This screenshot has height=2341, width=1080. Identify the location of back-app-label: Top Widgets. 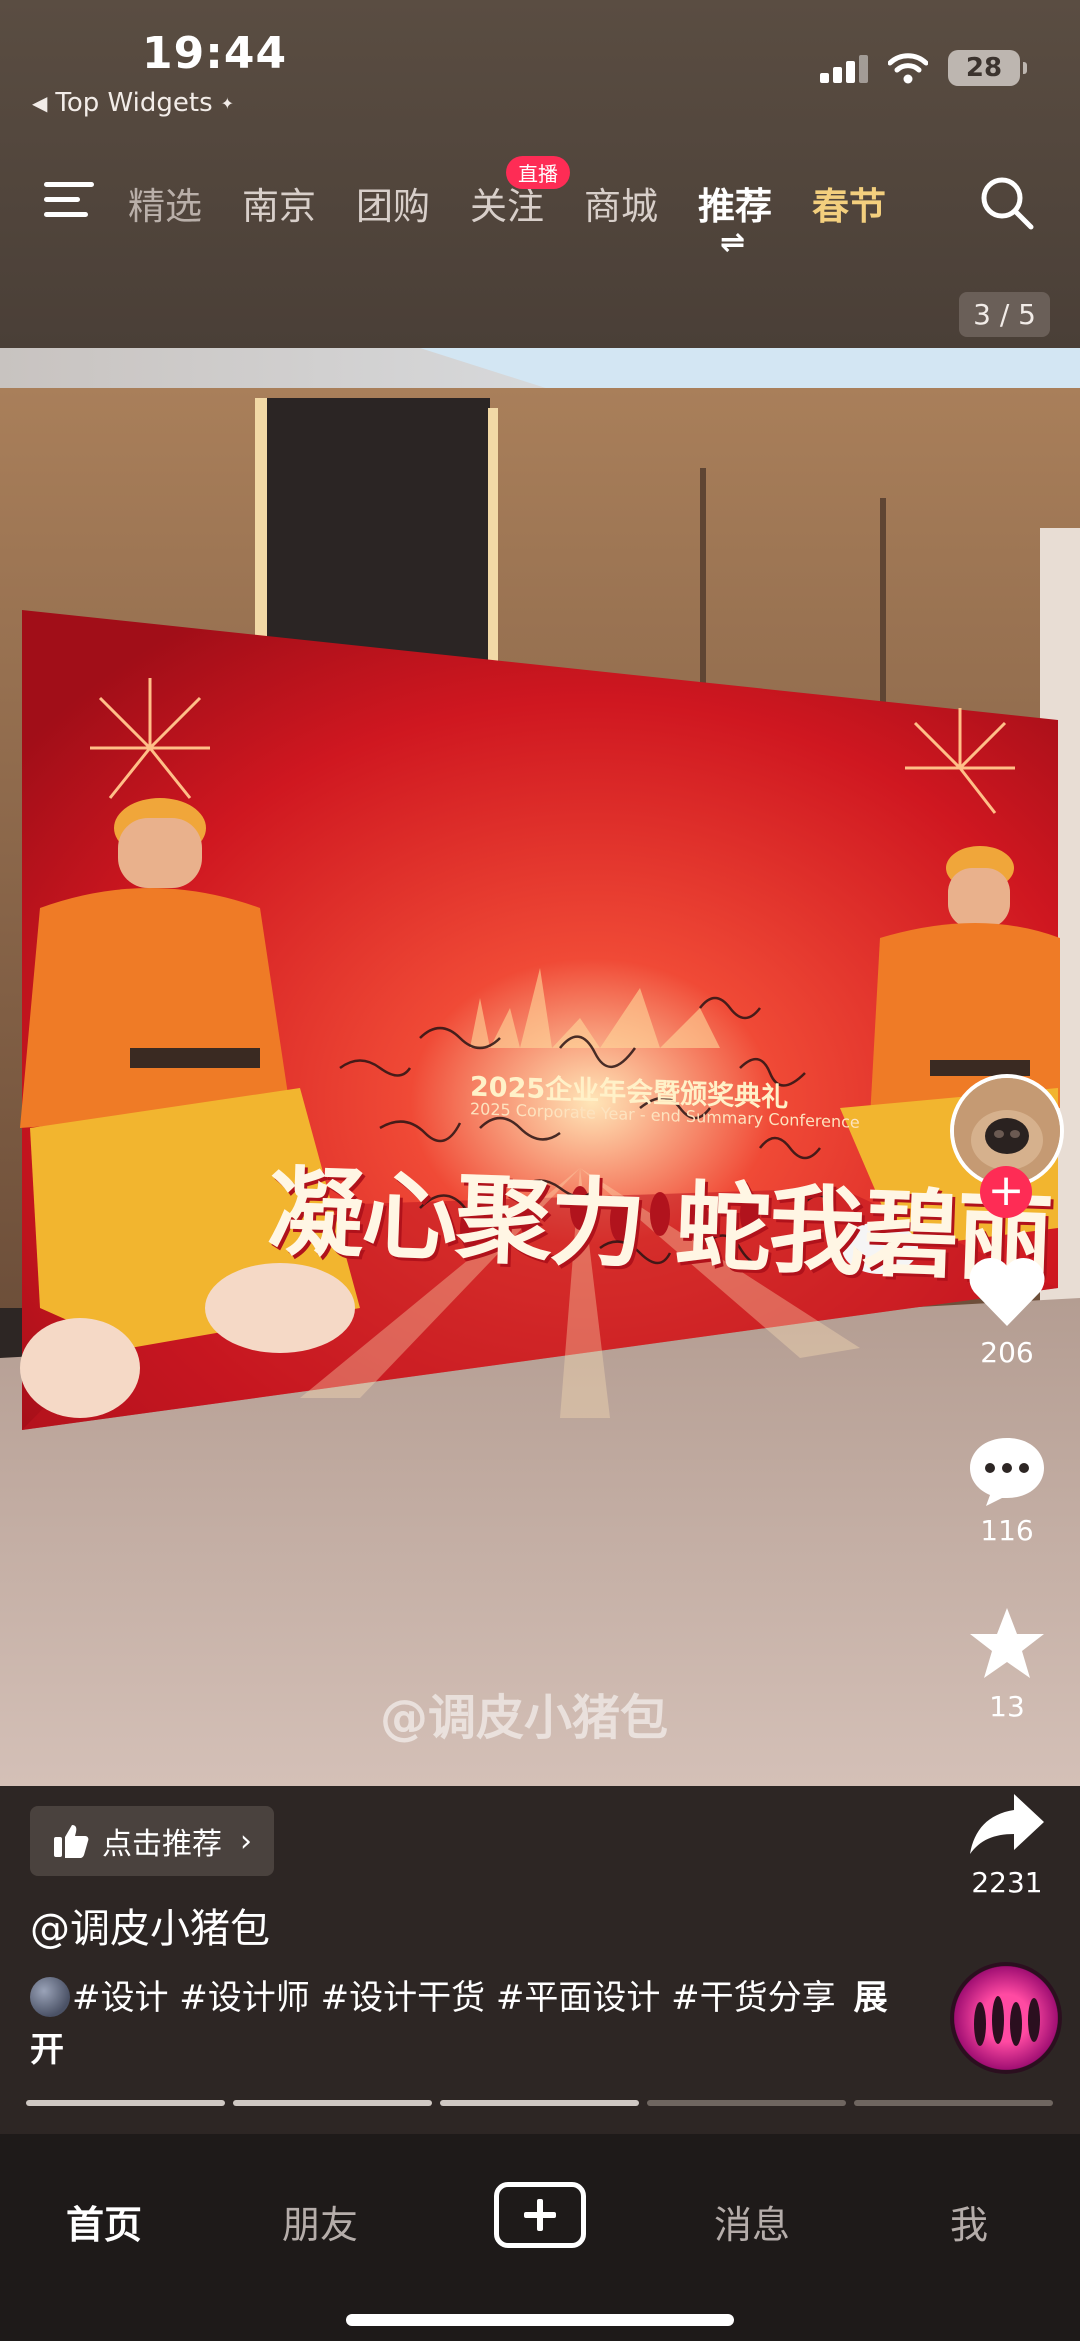
(134, 103).